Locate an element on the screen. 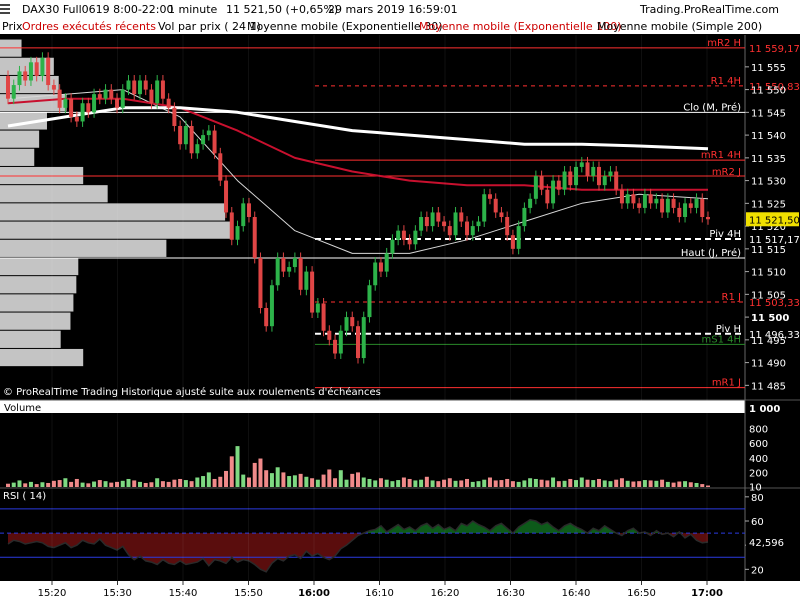 The image size is (800, 600). time-tick-label: 15:50 is located at coordinates (248, 593).